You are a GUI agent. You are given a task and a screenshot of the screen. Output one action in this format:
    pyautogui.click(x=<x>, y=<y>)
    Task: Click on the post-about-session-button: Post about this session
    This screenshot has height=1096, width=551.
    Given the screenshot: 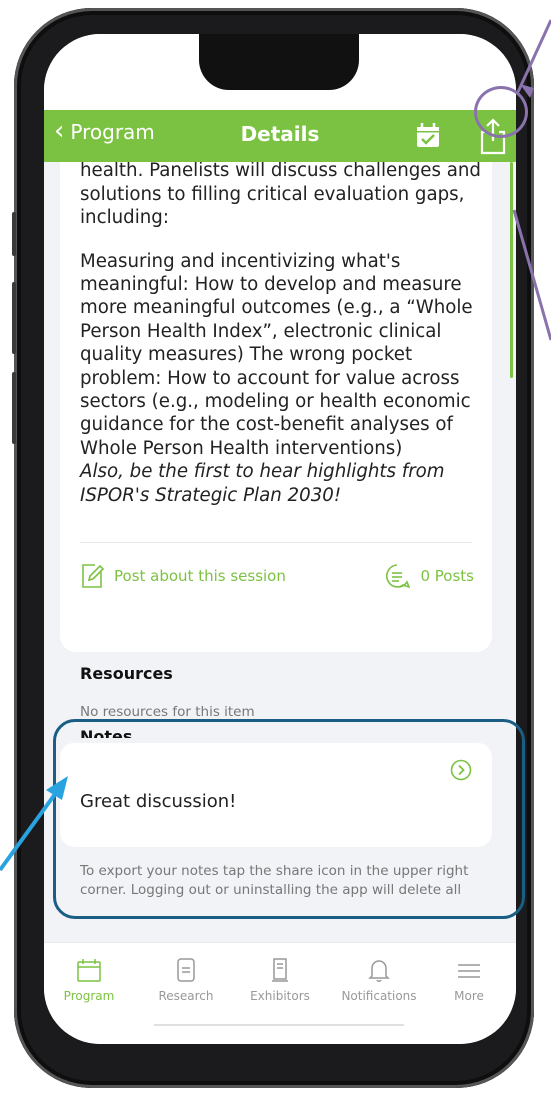 What is the action you would take?
    pyautogui.click(x=183, y=576)
    